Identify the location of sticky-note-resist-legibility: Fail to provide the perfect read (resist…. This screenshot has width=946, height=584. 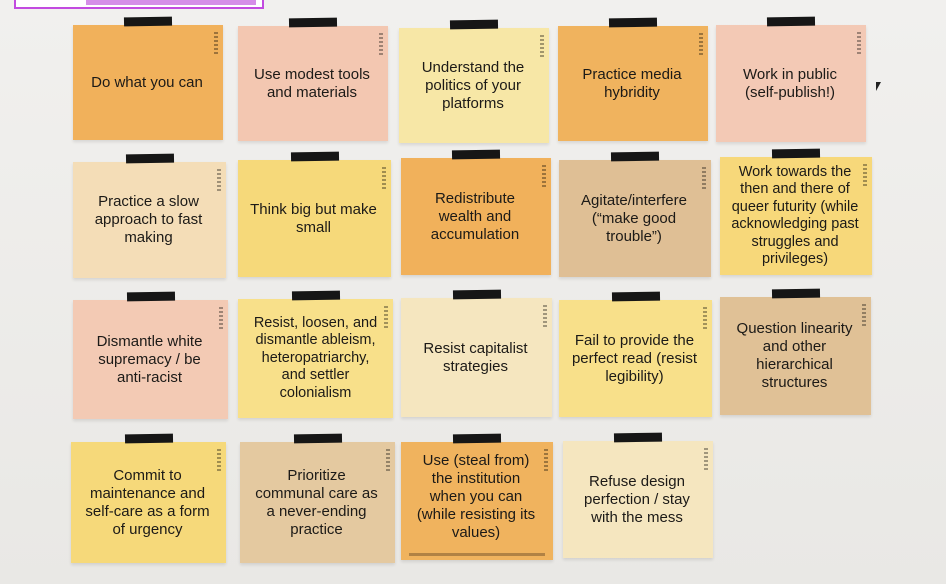
(635, 354).